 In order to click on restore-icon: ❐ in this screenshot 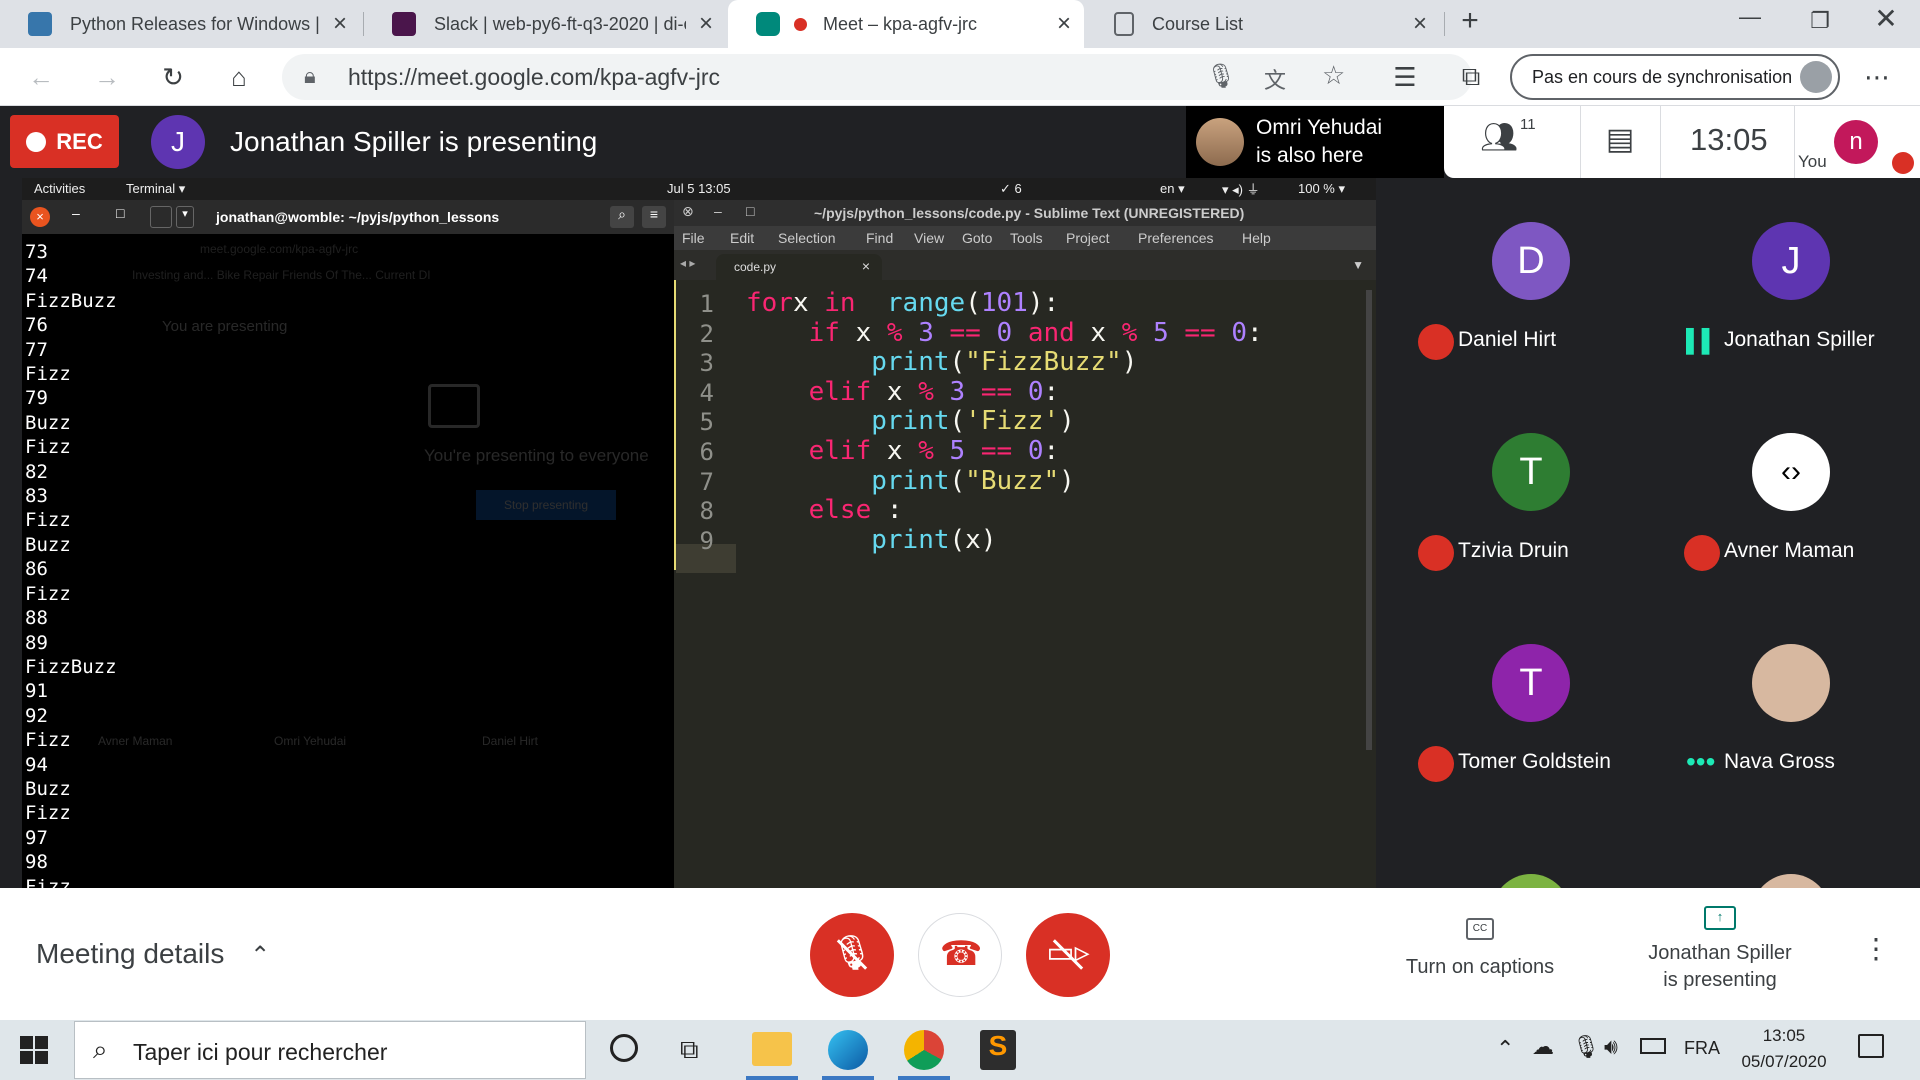, I will do `click(1820, 26)`.